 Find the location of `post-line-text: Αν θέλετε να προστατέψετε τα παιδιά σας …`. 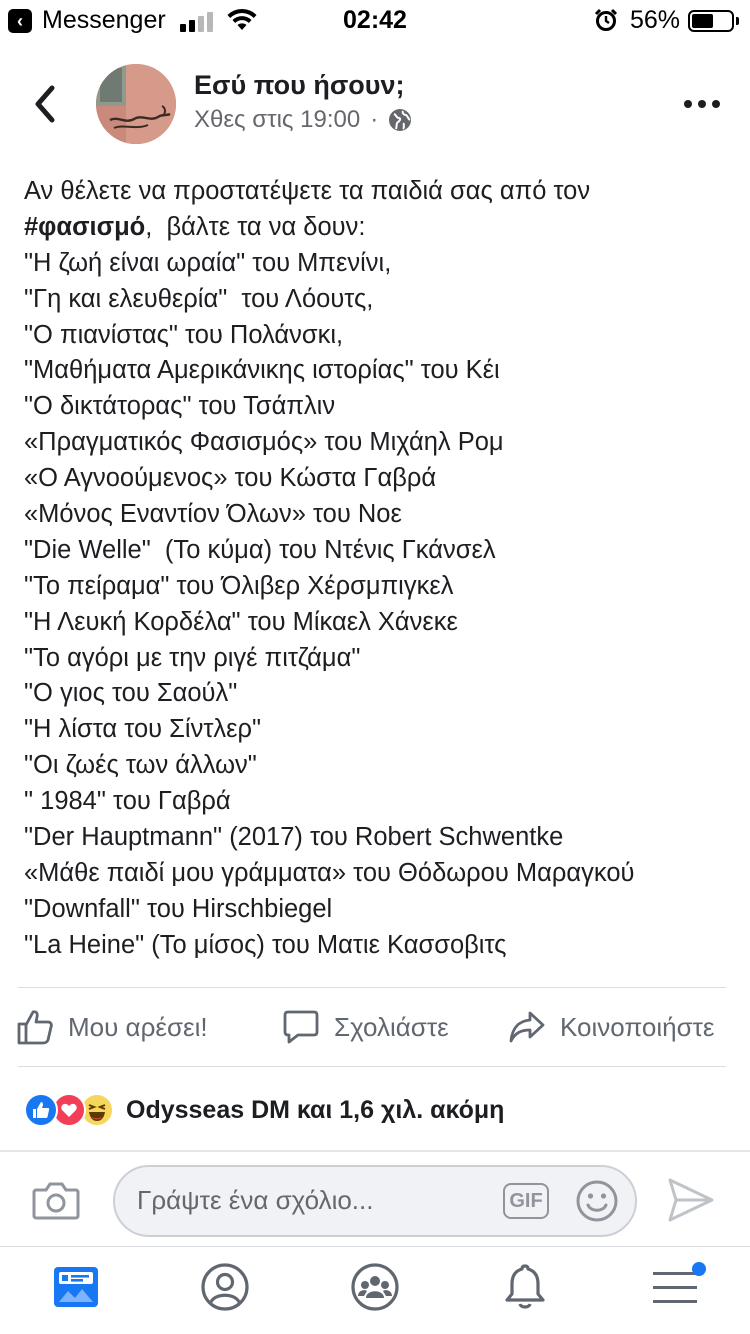

post-line-text: Αν θέλετε να προστατέψετε τα παιδιά σας … is located at coordinates (307, 191).